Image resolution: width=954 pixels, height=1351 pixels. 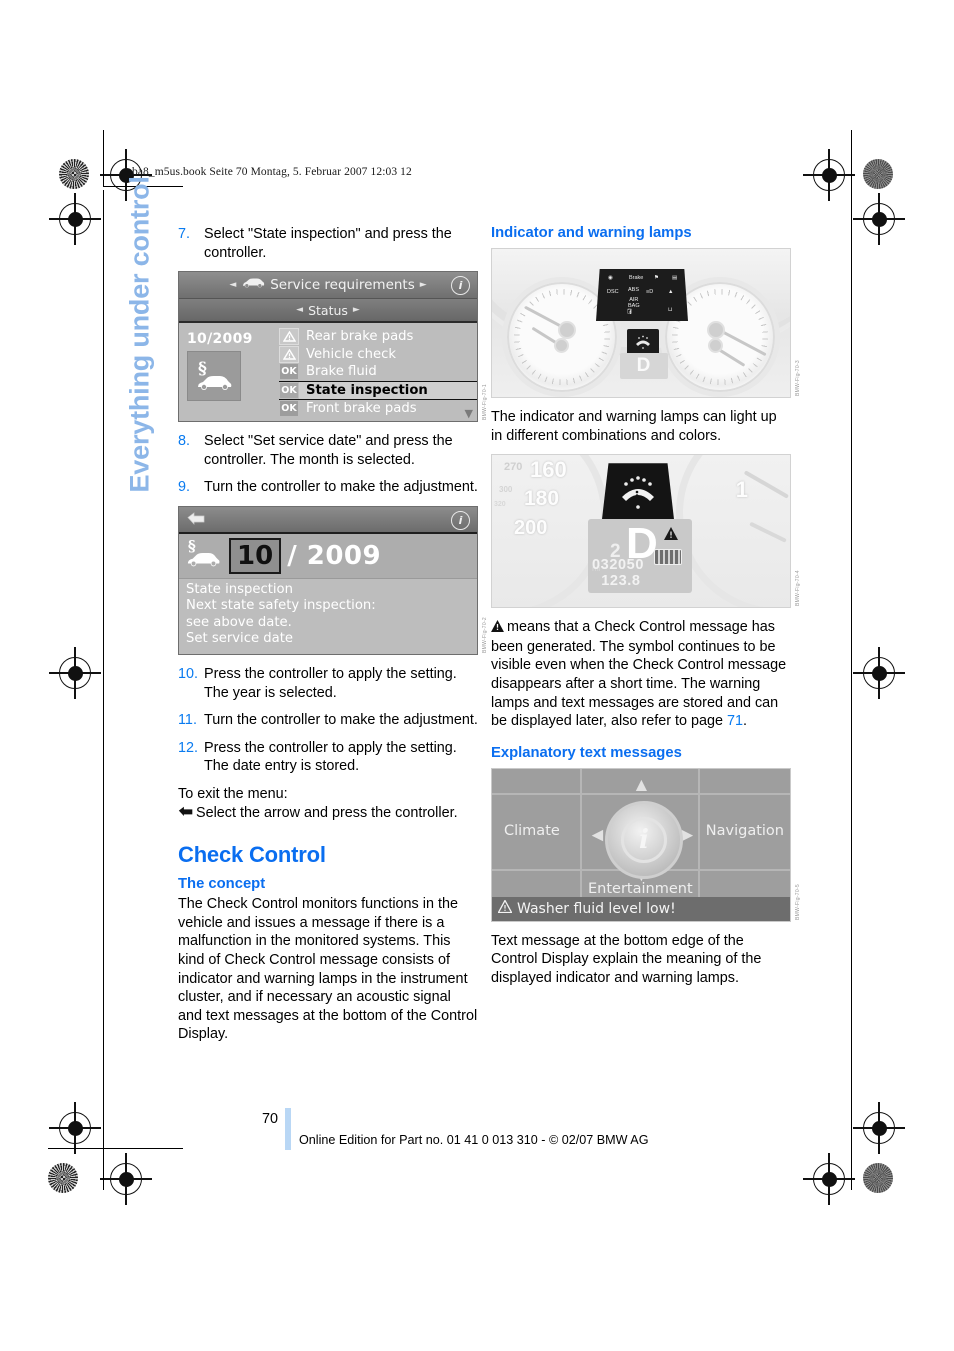 I want to click on list-item: OK Brake fluid, so click(x=378, y=372).